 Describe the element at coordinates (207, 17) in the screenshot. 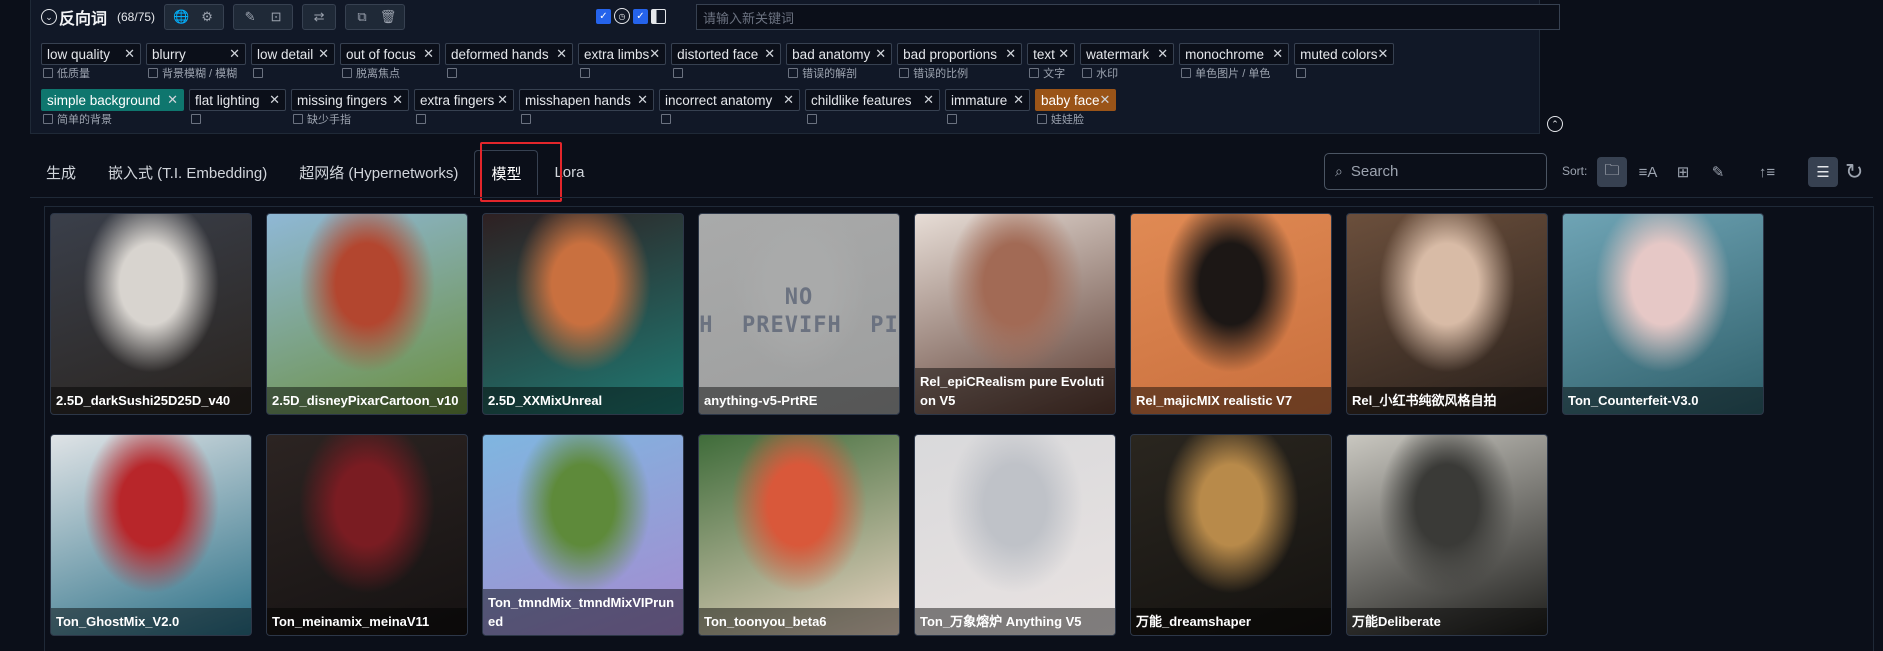

I see `gear-icon: ⚙` at that location.